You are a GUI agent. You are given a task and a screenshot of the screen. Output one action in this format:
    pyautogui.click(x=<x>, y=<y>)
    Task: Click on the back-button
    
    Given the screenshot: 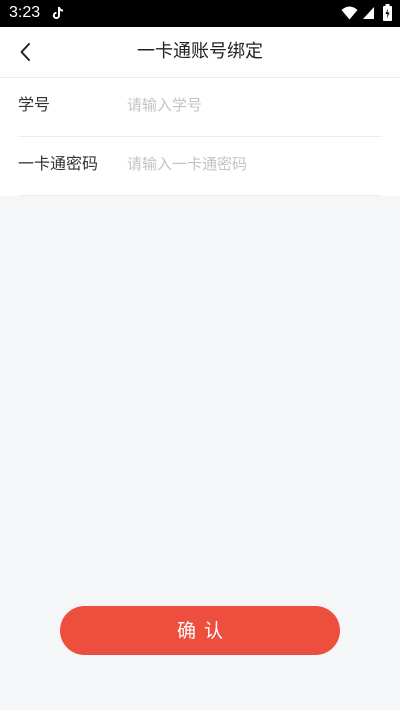 What is the action you would take?
    pyautogui.click(x=25, y=52)
    